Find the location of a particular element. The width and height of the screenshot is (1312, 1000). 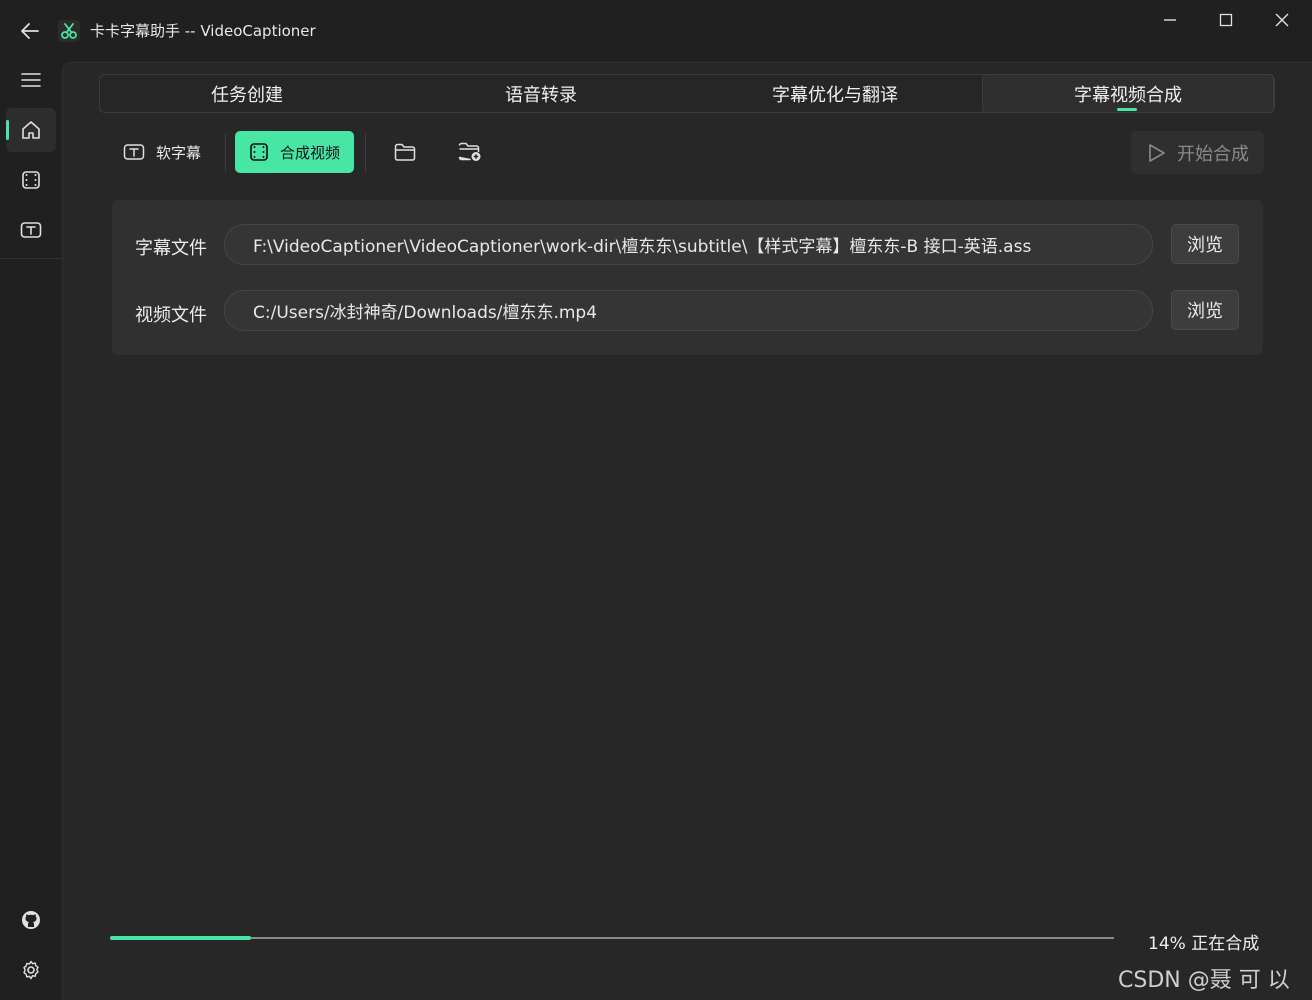

close-button is located at coordinates (1282, 20).